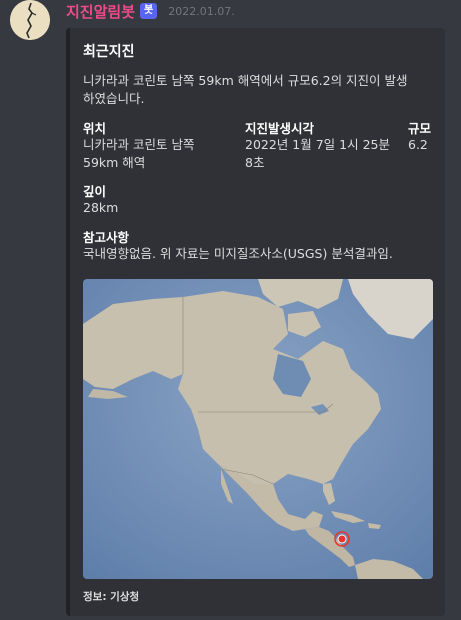 The height and width of the screenshot is (620, 461). I want to click on field-notes-value: 국내영향없음. 위 자료는 미지질조사소(USGS) 분석결과임., so click(238, 253).